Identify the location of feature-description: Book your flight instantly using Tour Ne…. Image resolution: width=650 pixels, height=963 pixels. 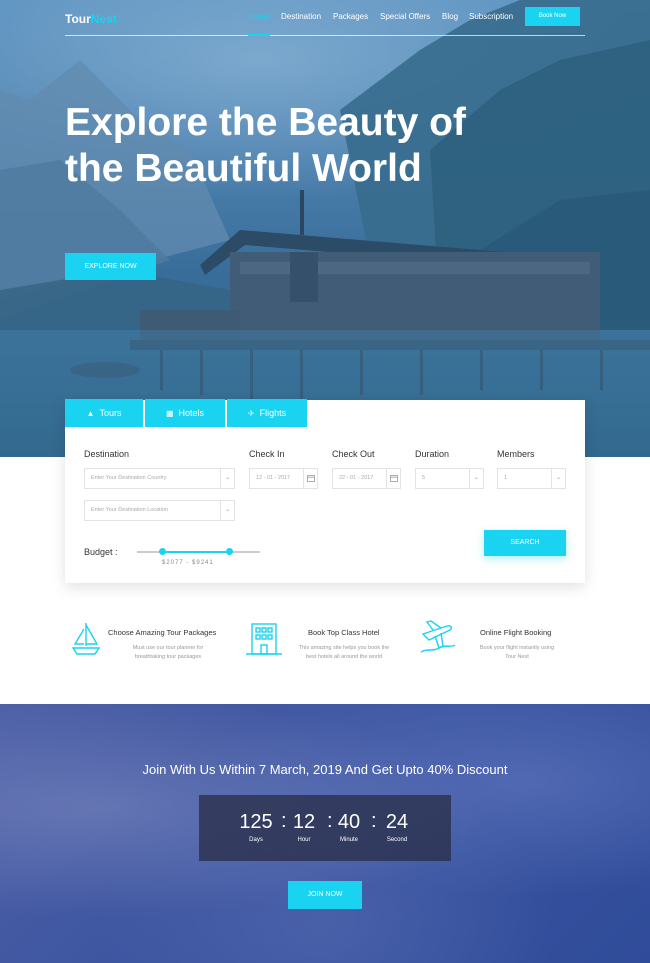
(517, 652).